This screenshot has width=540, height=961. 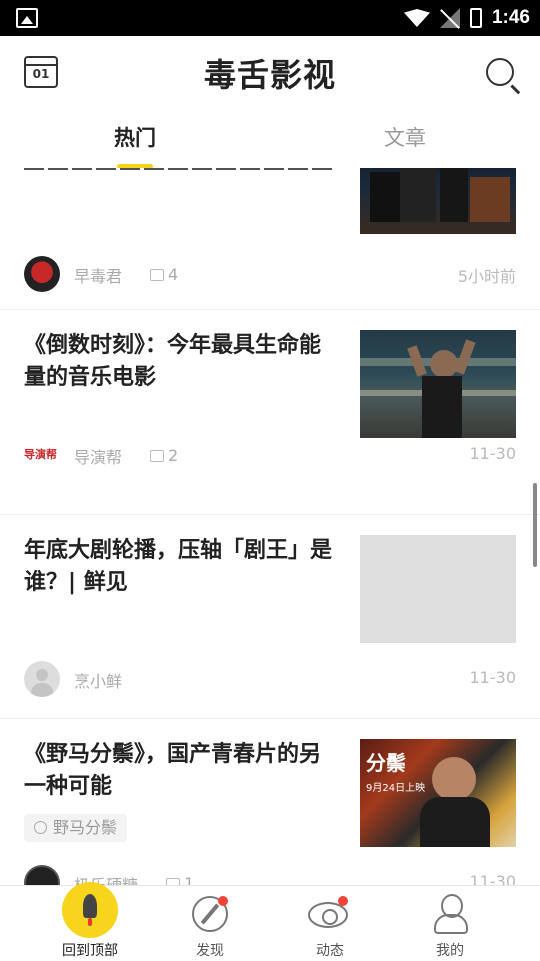 What do you see at coordinates (210, 951) in the screenshot?
I see `nav-label: 发现` at bounding box center [210, 951].